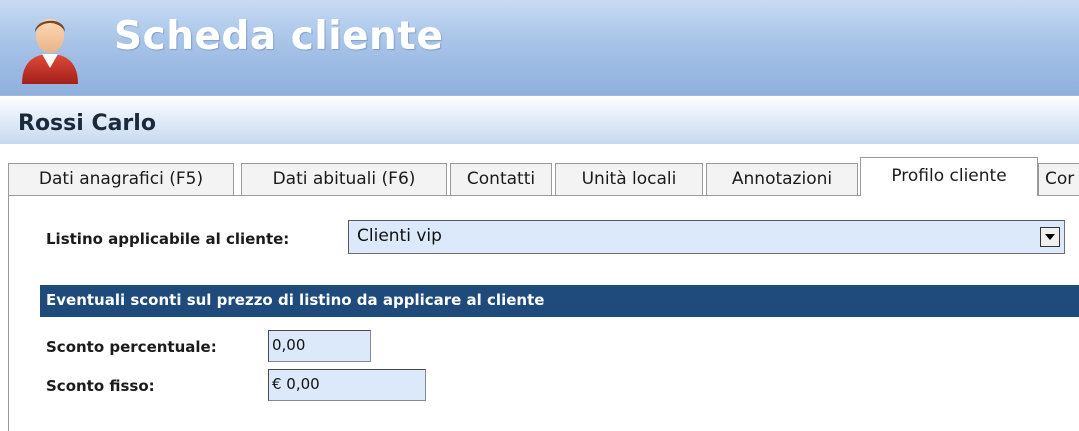 This screenshot has width=1079, height=431. I want to click on percent-discount-field: 0,00, so click(319, 346).